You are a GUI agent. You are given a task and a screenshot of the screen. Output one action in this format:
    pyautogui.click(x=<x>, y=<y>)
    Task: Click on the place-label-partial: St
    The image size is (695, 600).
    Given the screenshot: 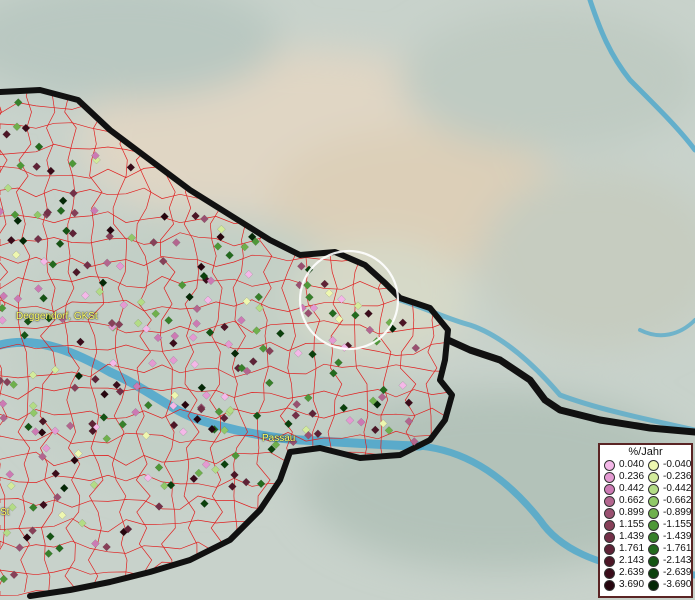 What is the action you would take?
    pyautogui.click(x=5, y=512)
    